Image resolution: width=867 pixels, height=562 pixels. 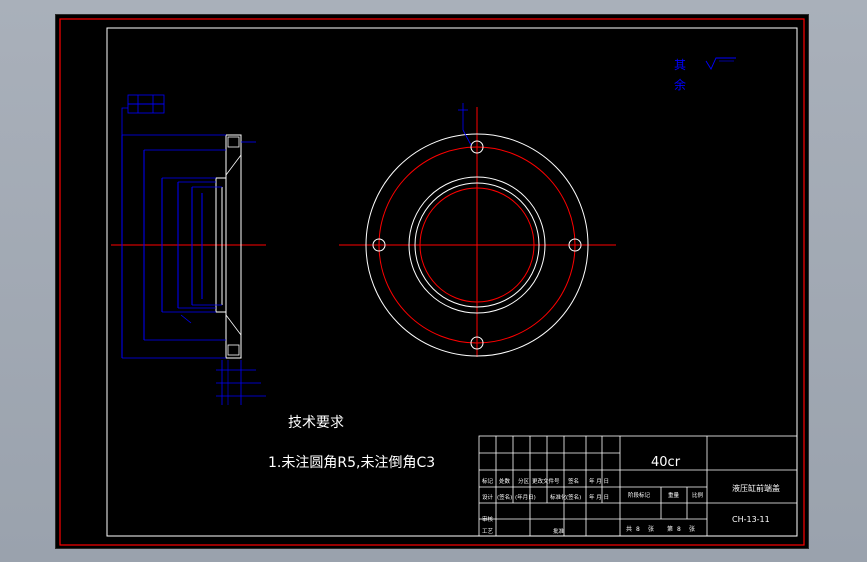 What do you see at coordinates (638, 529) in the screenshot?
I see `tb-sheet-total: 8` at bounding box center [638, 529].